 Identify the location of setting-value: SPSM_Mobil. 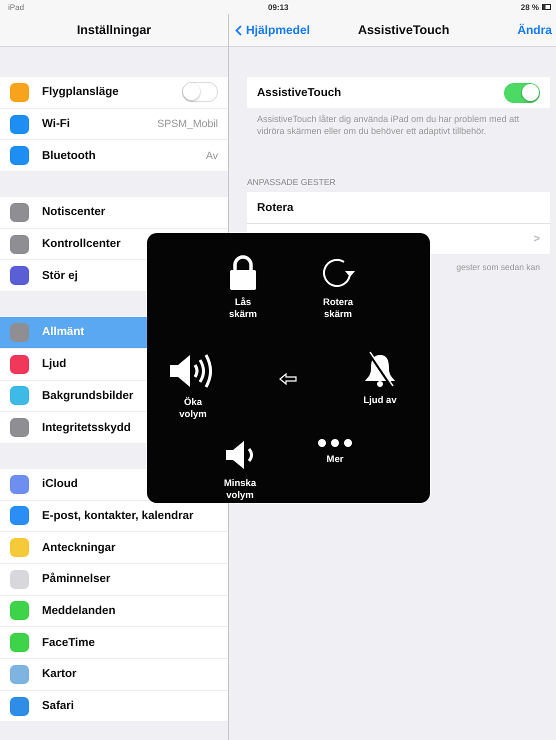
(187, 124).